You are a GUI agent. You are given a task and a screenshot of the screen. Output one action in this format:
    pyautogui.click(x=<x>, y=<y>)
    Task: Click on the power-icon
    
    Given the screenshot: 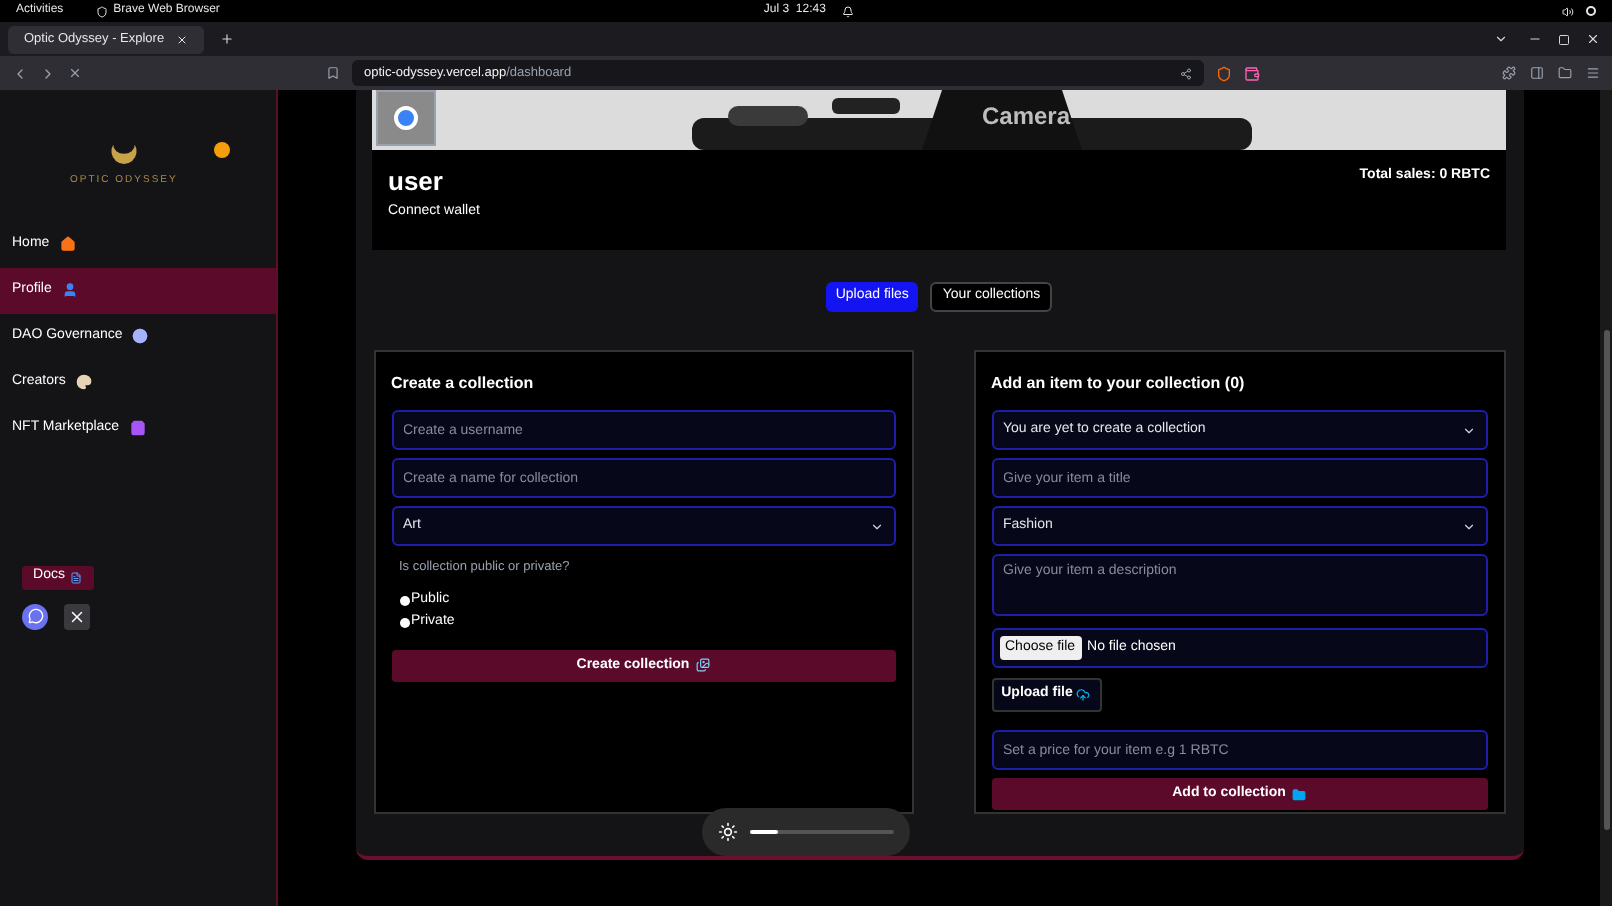 What is the action you would take?
    pyautogui.click(x=1591, y=11)
    